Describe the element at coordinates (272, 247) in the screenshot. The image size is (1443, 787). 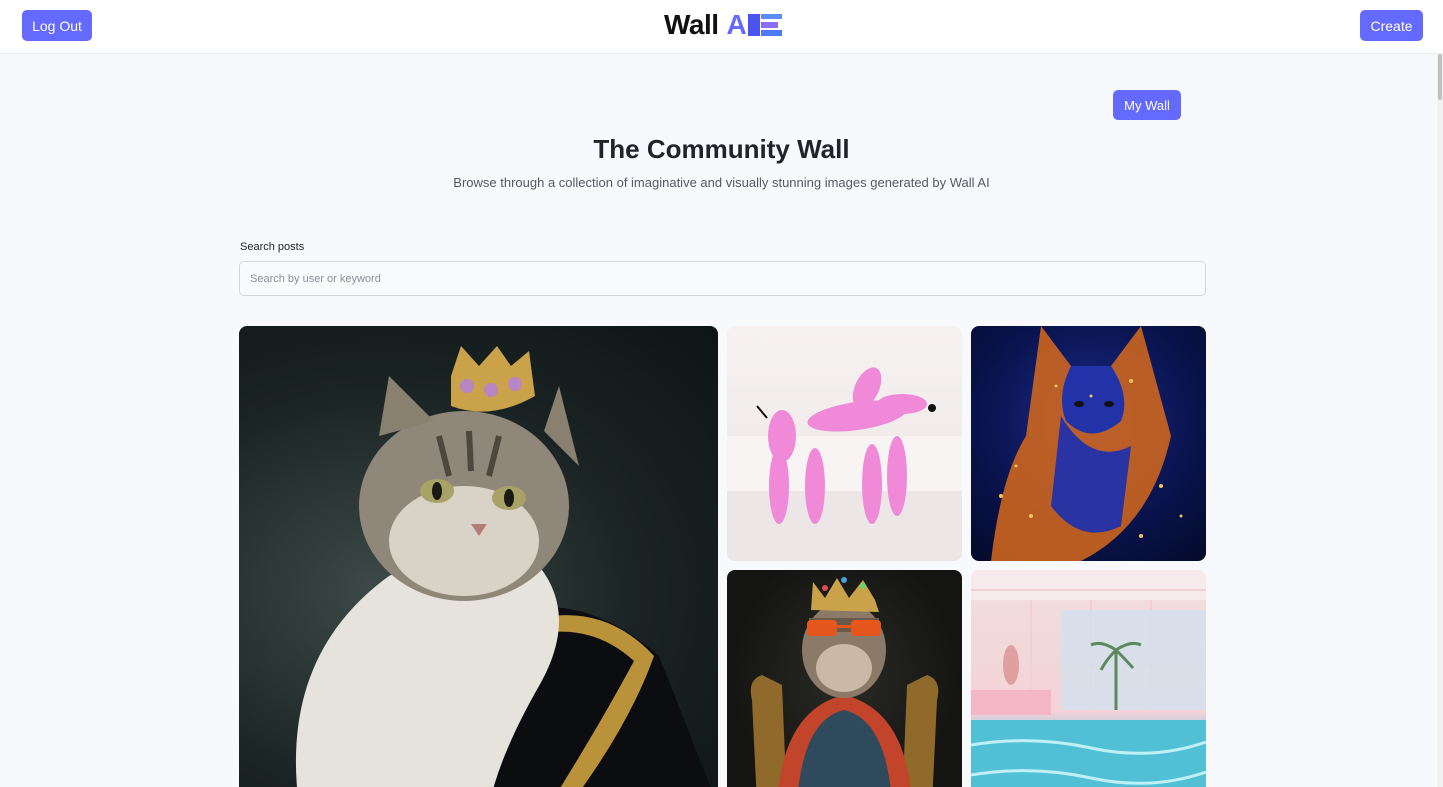
I see `search-label: Search posts` at that location.